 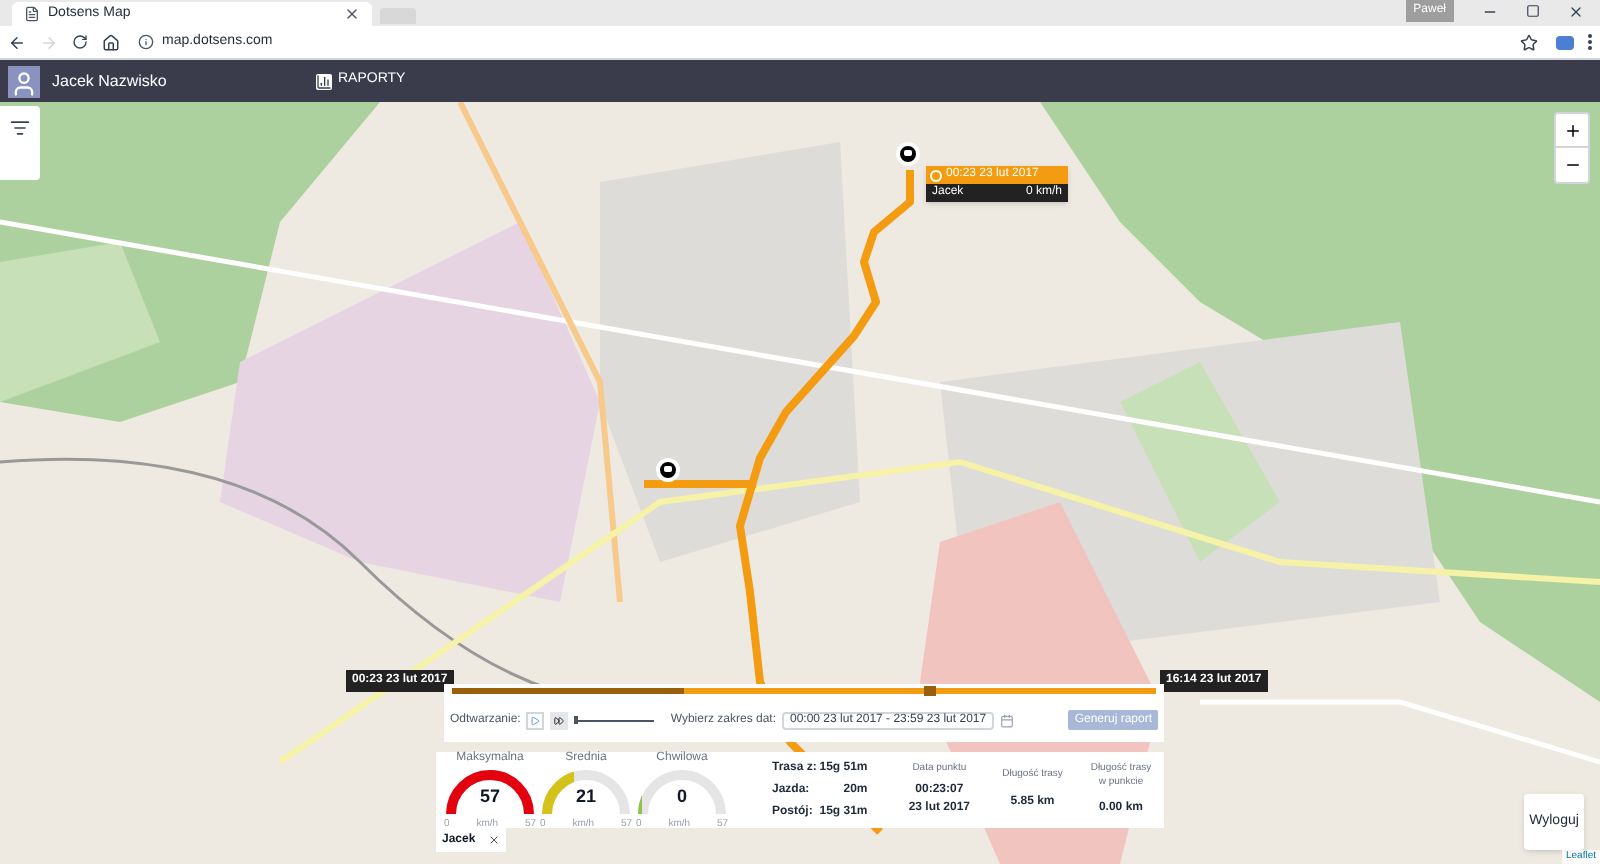 What do you see at coordinates (1565, 42) in the screenshot?
I see `extension-icon` at bounding box center [1565, 42].